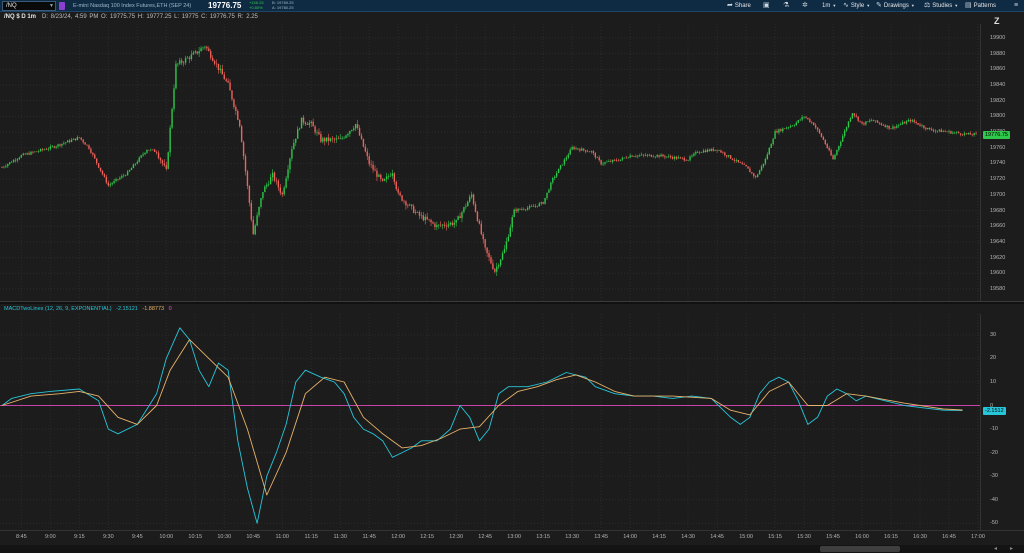  I want to click on chevron-right-icon: ▸, so click(1011, 548).